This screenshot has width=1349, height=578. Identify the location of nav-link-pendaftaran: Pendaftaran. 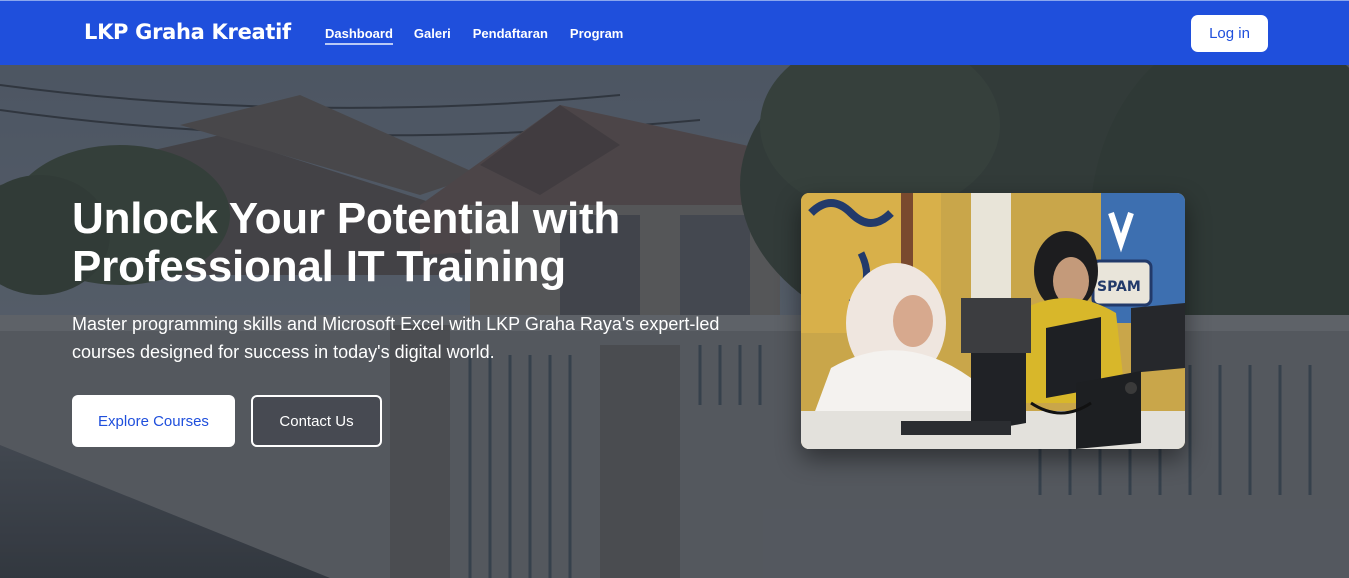
(510, 35).